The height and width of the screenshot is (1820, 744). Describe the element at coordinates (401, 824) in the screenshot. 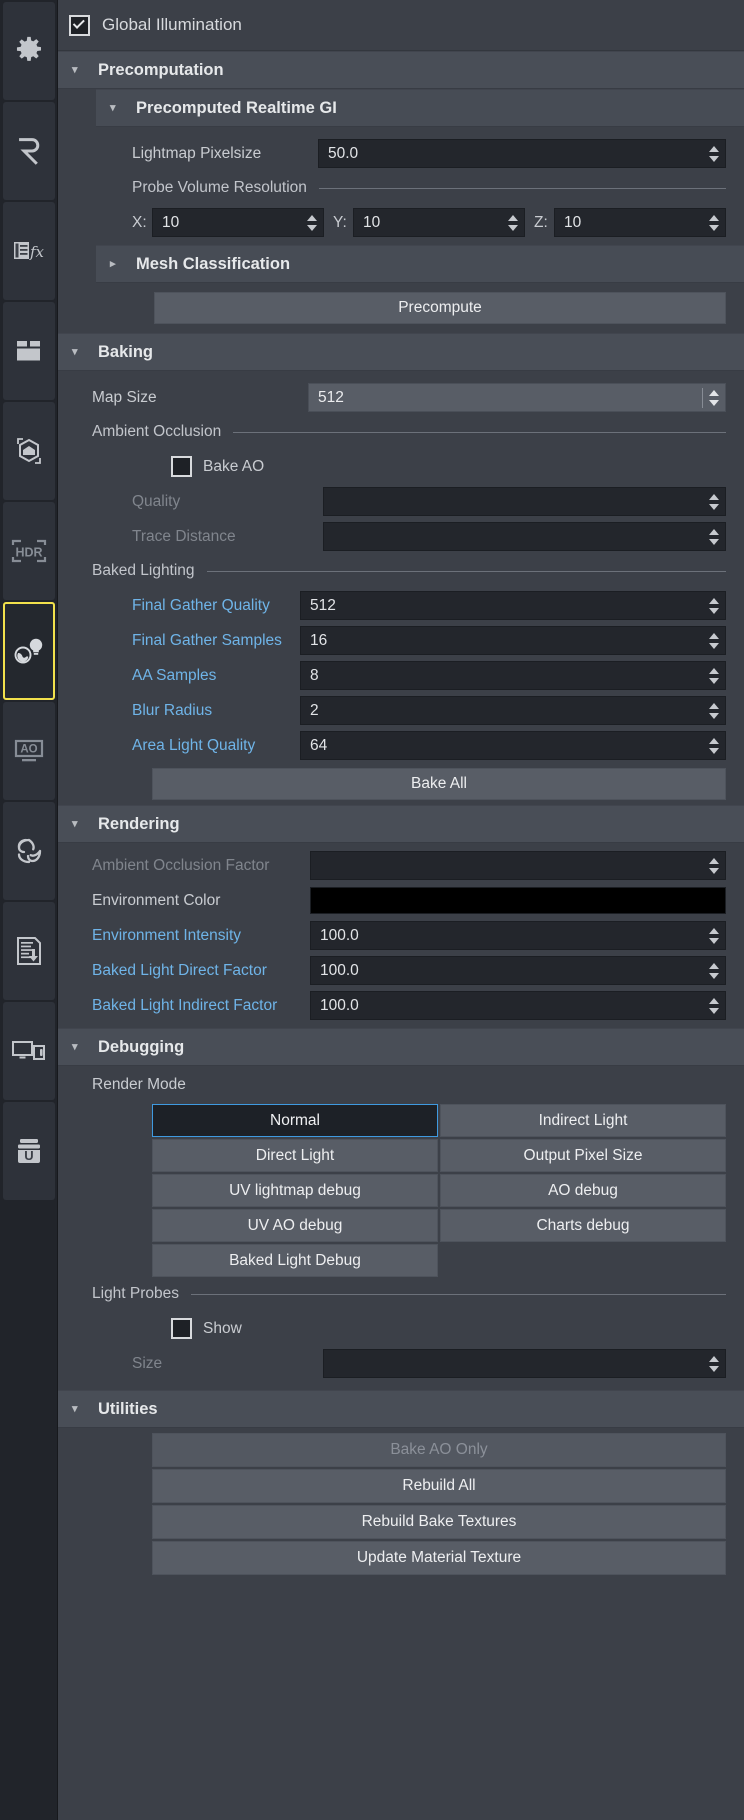

I see `section-rendering: ▾ Rendering` at that location.